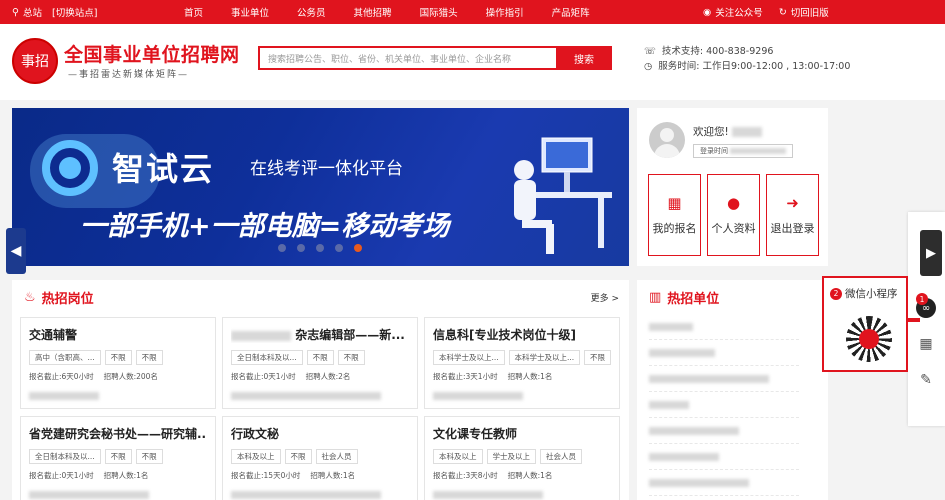  I want to click on carousel-next-button: ▶, so click(931, 253).